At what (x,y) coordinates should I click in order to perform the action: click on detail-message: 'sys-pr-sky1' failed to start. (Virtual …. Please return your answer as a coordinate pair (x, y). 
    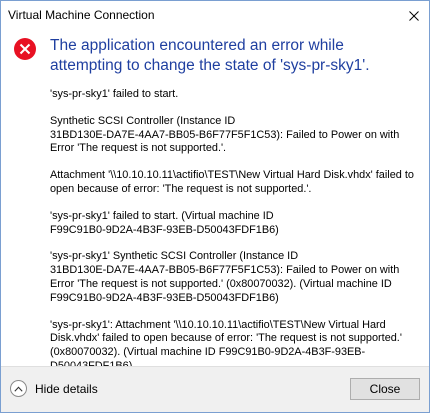
    Looking at the image, I should click on (164, 222).